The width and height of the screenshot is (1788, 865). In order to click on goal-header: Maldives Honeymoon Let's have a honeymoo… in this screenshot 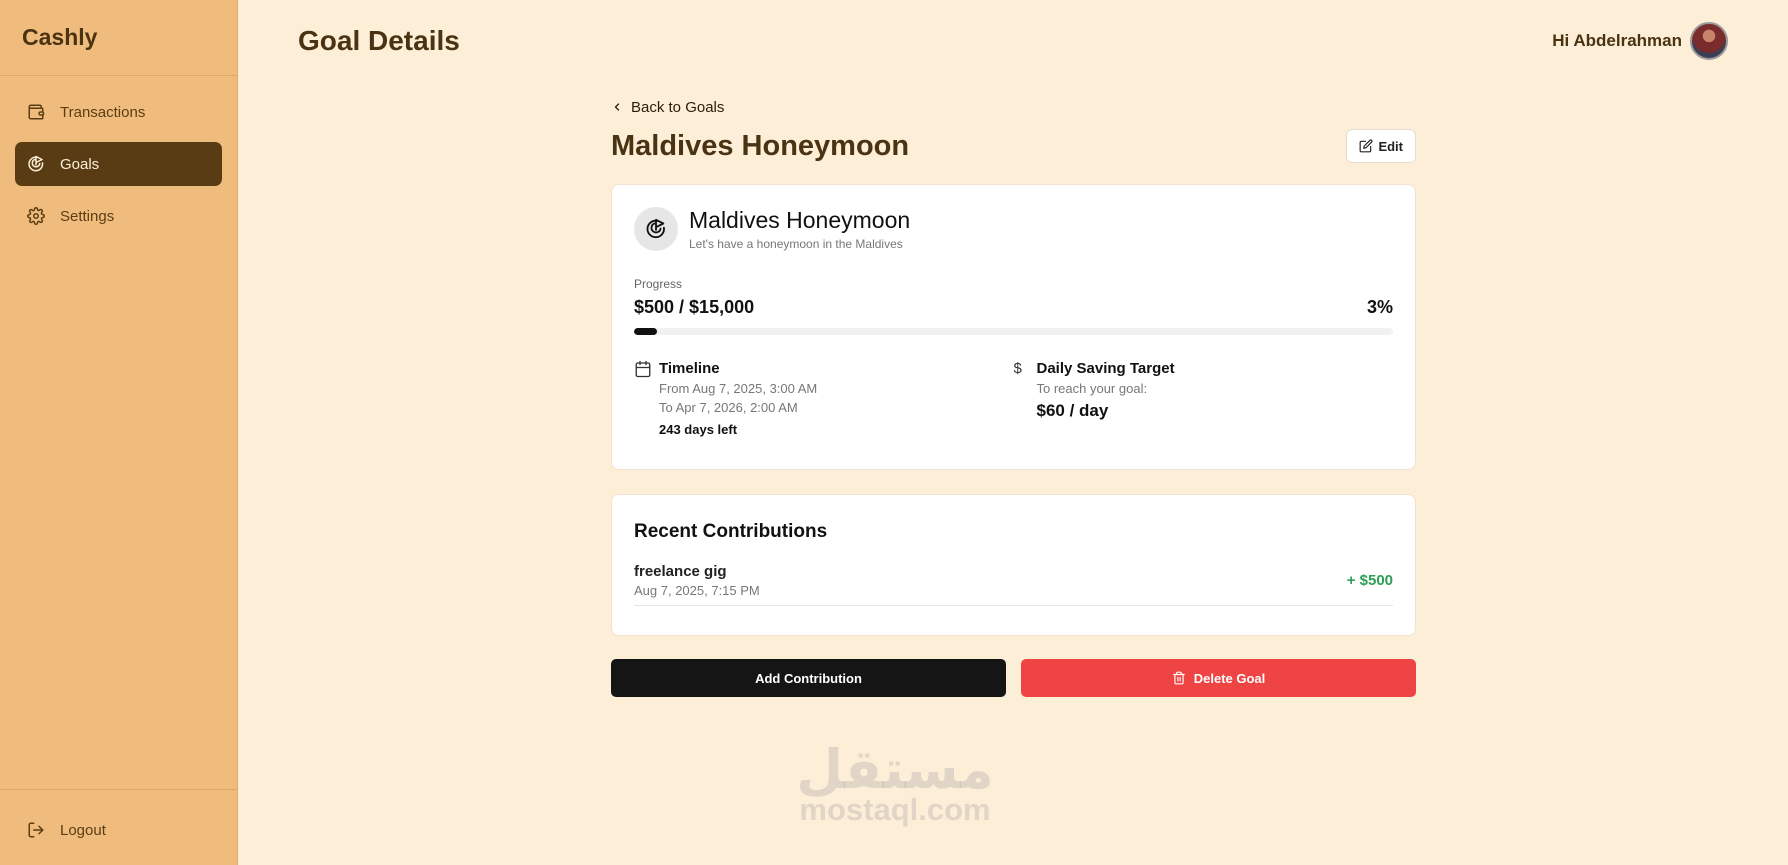, I will do `click(1013, 229)`.